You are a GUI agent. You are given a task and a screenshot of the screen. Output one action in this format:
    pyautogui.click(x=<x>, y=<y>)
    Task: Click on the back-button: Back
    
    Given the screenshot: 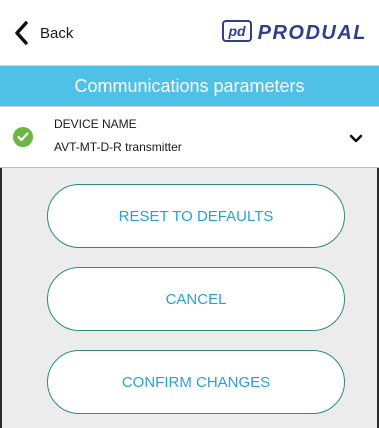 What is the action you would take?
    pyautogui.click(x=43, y=33)
    